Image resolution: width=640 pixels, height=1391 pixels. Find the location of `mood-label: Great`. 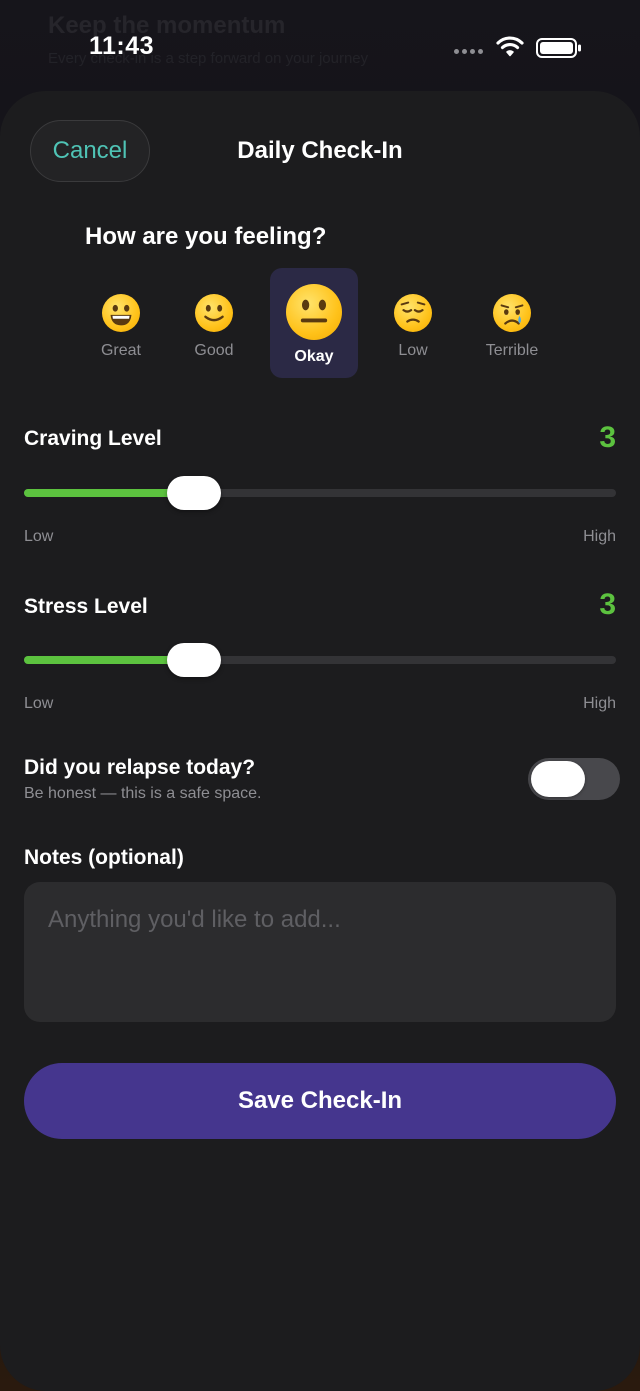

mood-label: Great is located at coordinates (120, 350).